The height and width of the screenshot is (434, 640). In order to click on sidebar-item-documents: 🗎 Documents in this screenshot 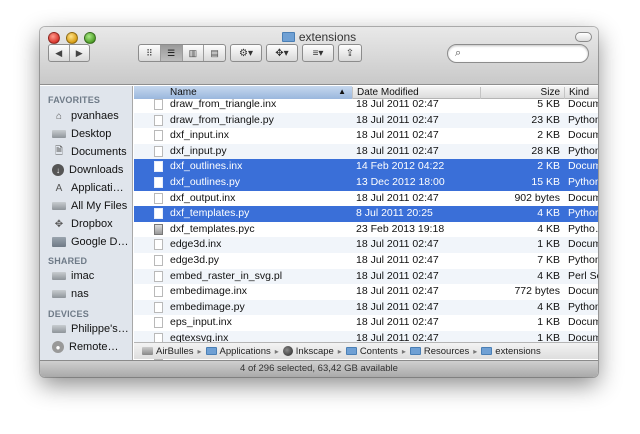, I will do `click(92, 152)`.